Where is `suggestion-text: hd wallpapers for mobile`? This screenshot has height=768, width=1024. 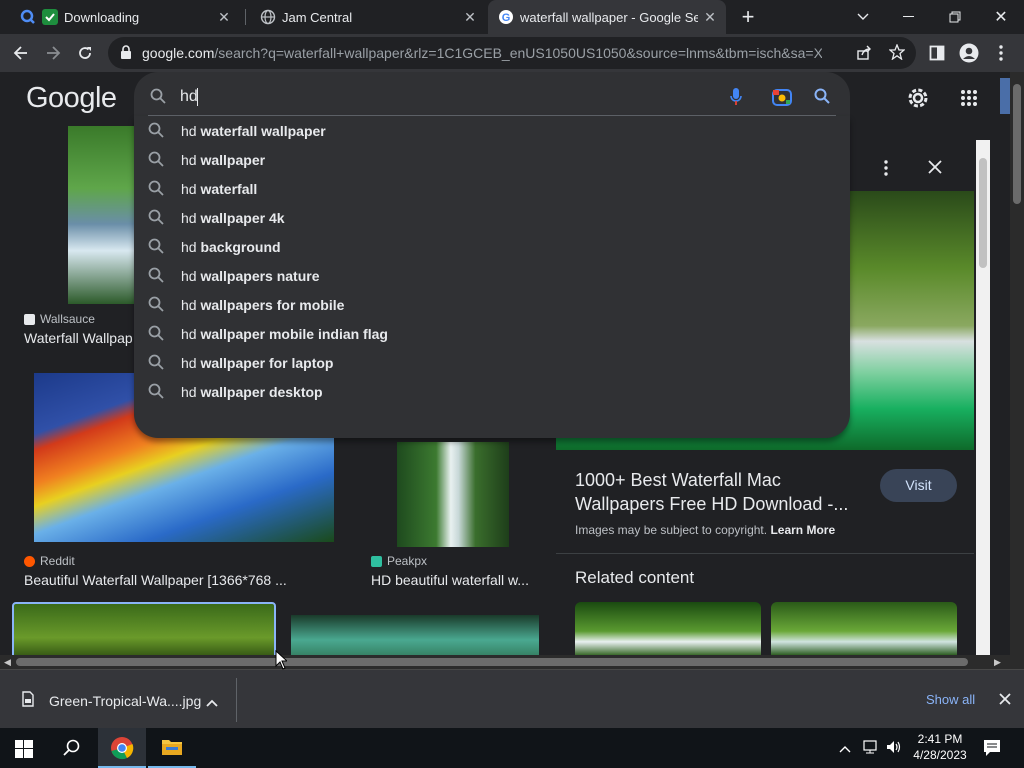 suggestion-text: hd wallpapers for mobile is located at coordinates (263, 305).